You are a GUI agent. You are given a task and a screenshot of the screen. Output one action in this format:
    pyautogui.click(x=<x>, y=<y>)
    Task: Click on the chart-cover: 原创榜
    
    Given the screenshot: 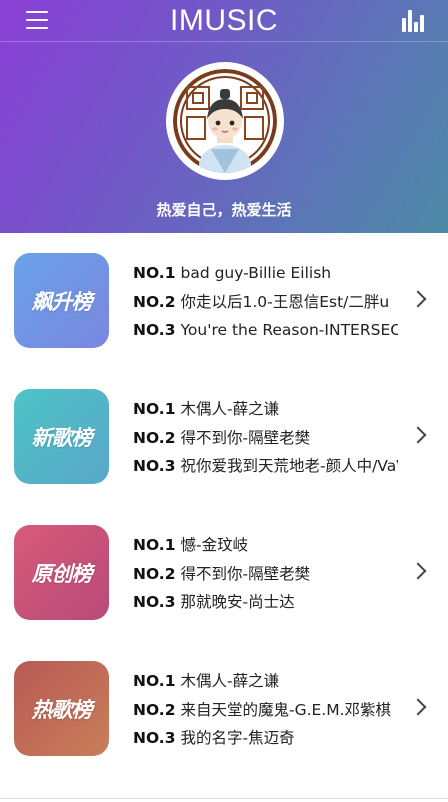 What is the action you would take?
    pyautogui.click(x=61, y=572)
    